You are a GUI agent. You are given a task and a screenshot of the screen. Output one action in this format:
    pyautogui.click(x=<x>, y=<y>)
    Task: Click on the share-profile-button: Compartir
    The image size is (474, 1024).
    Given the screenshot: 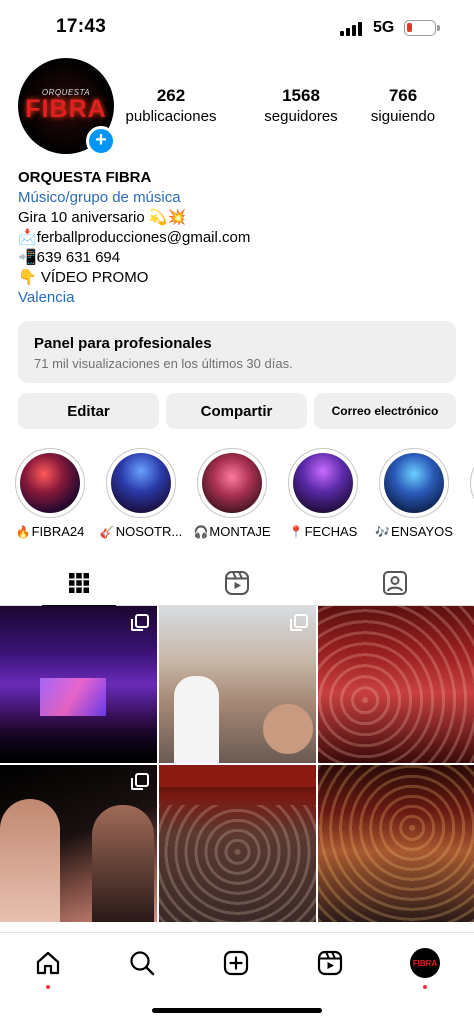 What is the action you would take?
    pyautogui.click(x=236, y=411)
    